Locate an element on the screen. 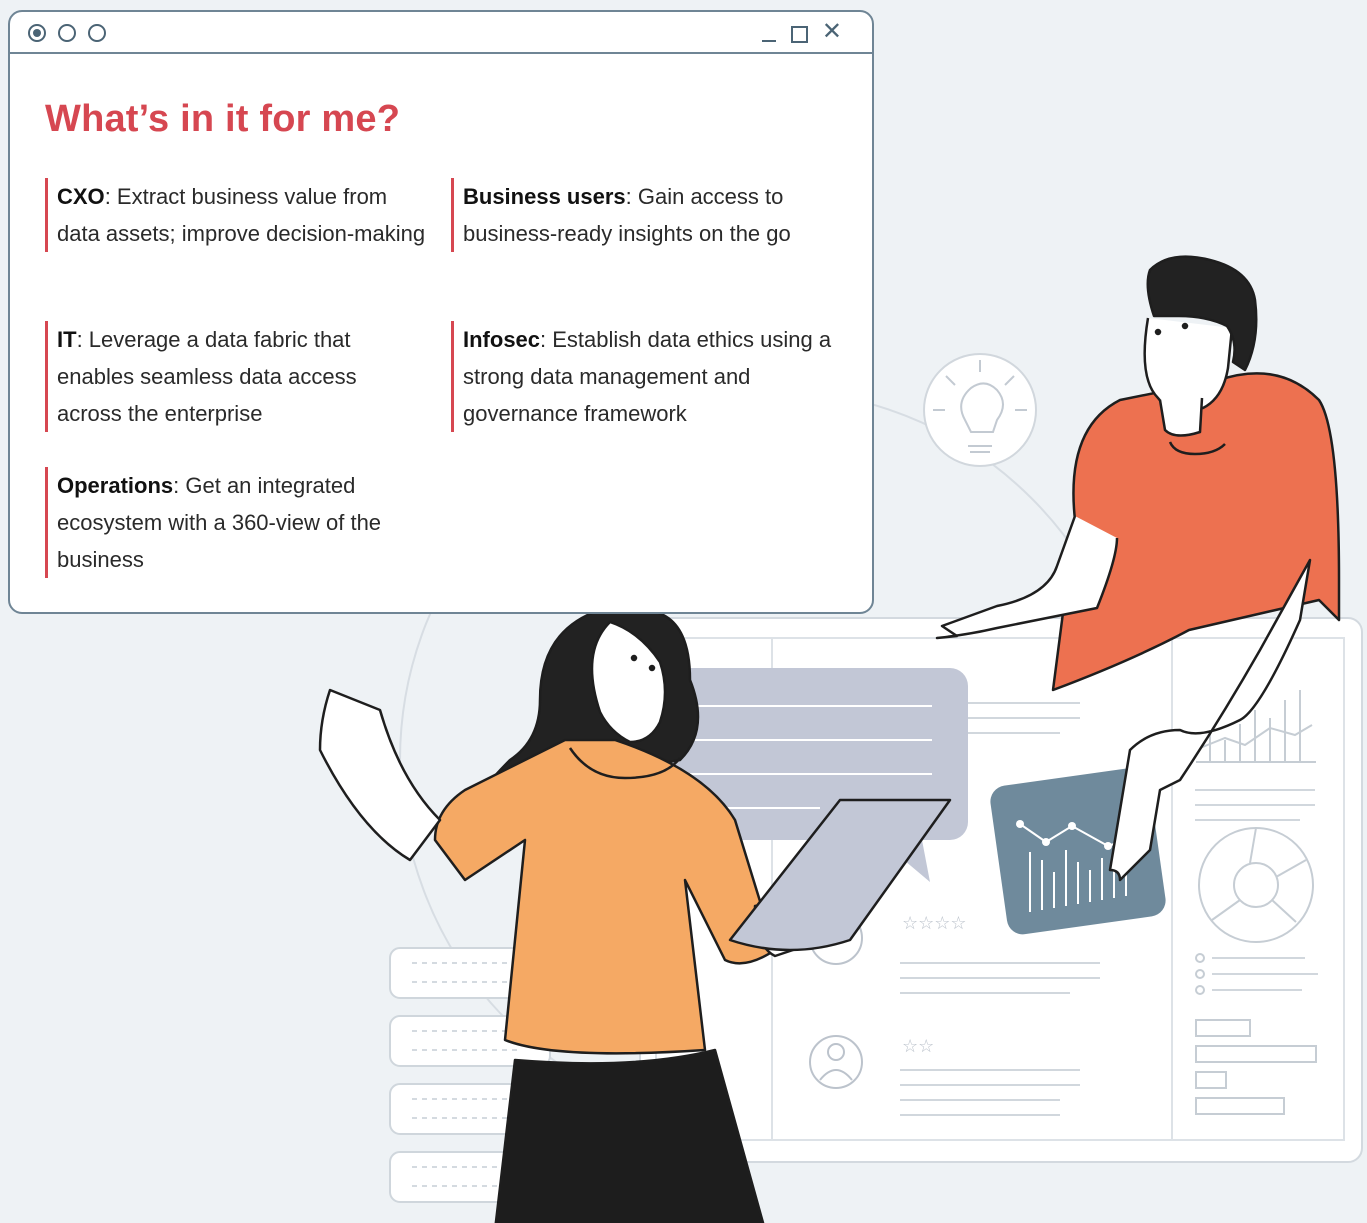 Image resolution: width=1367 pixels, height=1223 pixels. role-label: Infosec is located at coordinates (502, 339).